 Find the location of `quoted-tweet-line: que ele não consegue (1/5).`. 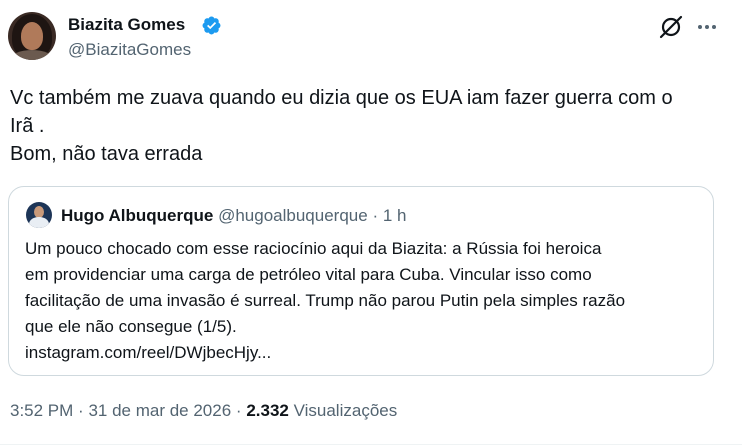

quoted-tweet-line: que ele não consegue (1/5). is located at coordinates (131, 326).